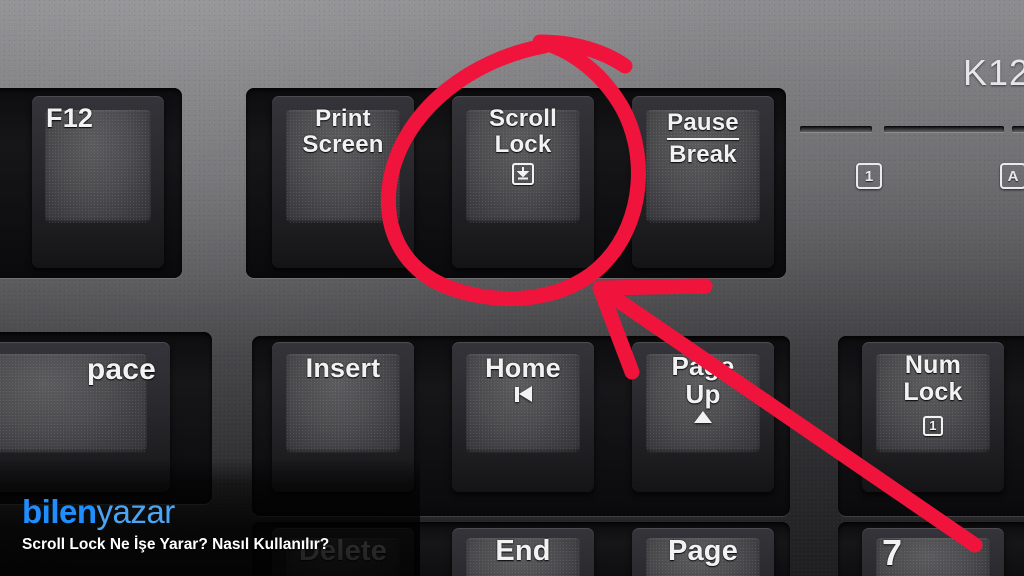 This screenshot has height=576, width=1024. Describe the element at coordinates (59, 511) in the screenshot. I see `logo-bold-part: bilen` at that location.